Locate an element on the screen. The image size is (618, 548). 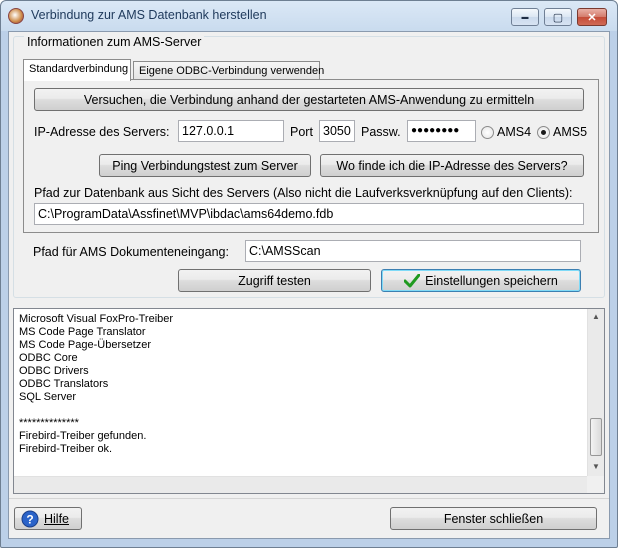
ip-input: 127.0.0.1 is located at coordinates (231, 131).